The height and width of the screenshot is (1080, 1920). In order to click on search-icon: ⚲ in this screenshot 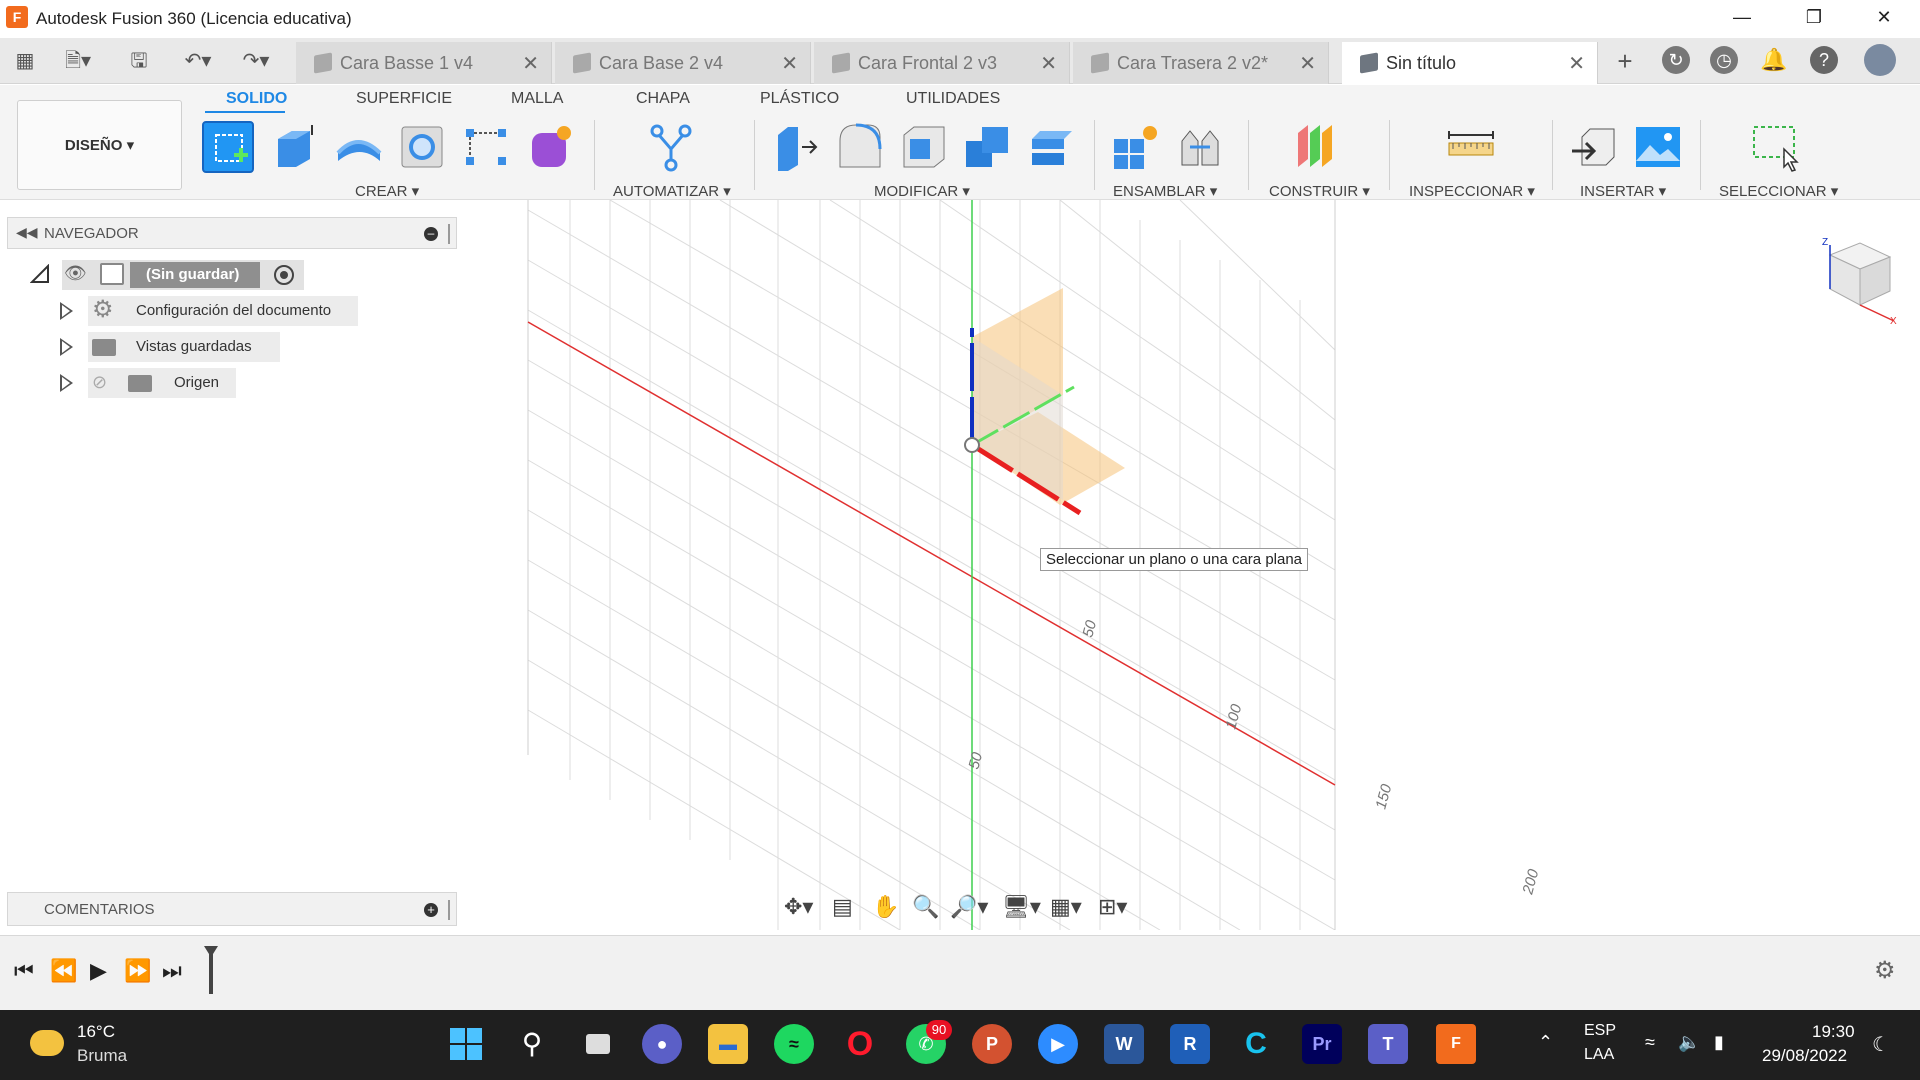, I will do `click(532, 1044)`.